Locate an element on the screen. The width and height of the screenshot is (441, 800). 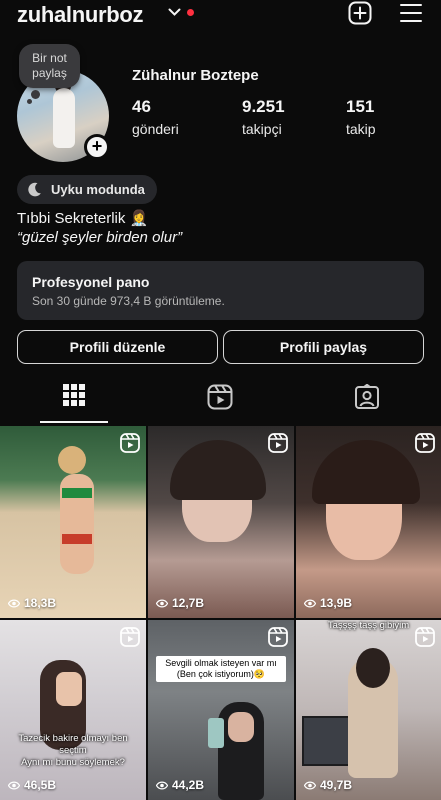
tab-grid is located at coordinates (74, 403).